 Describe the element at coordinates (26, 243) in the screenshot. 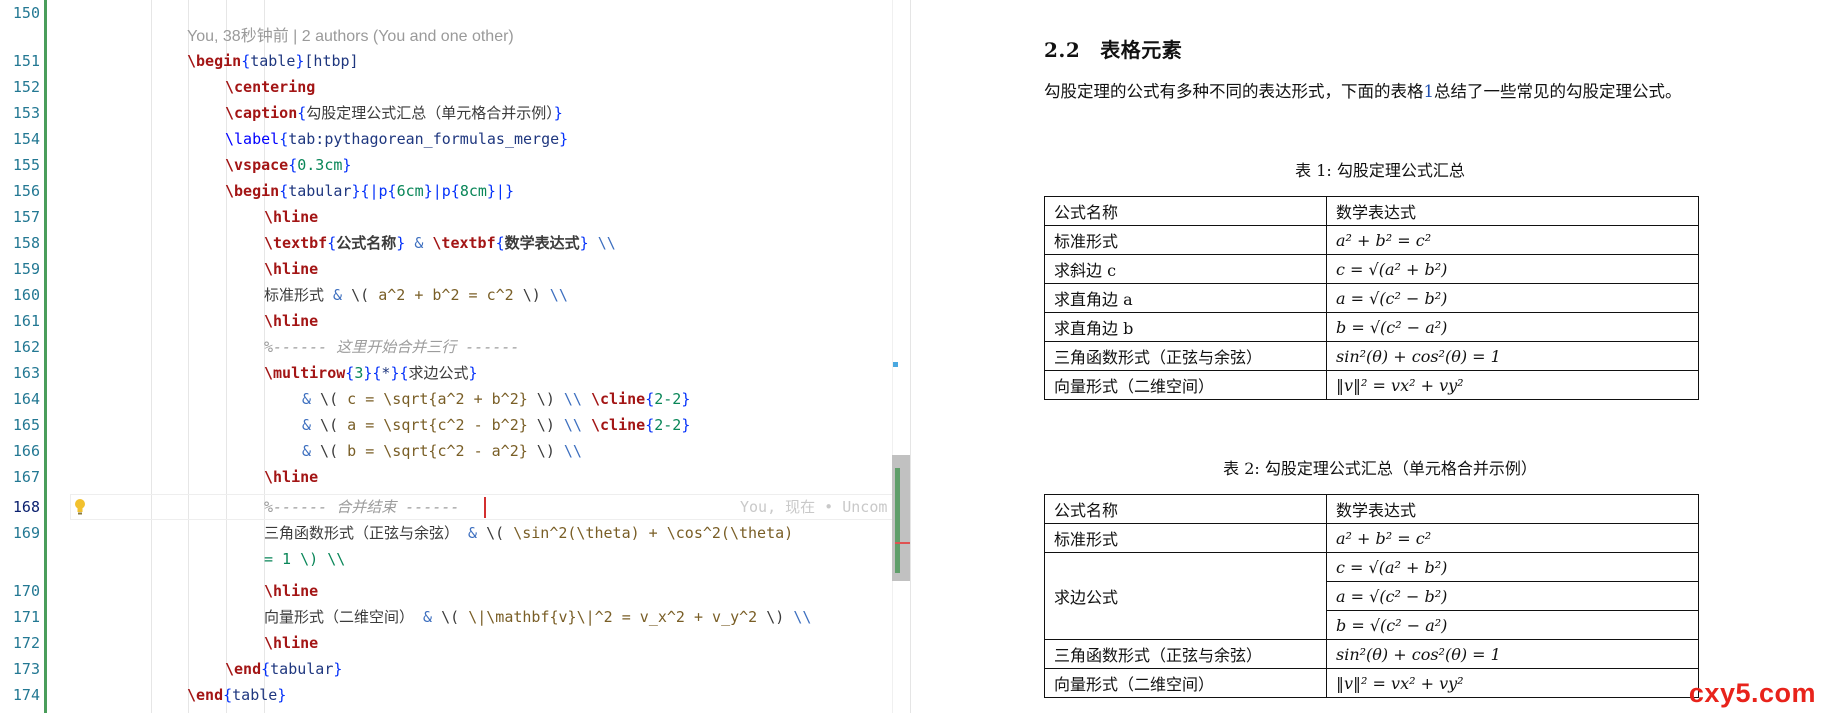

I see `line-number: 158` at that location.